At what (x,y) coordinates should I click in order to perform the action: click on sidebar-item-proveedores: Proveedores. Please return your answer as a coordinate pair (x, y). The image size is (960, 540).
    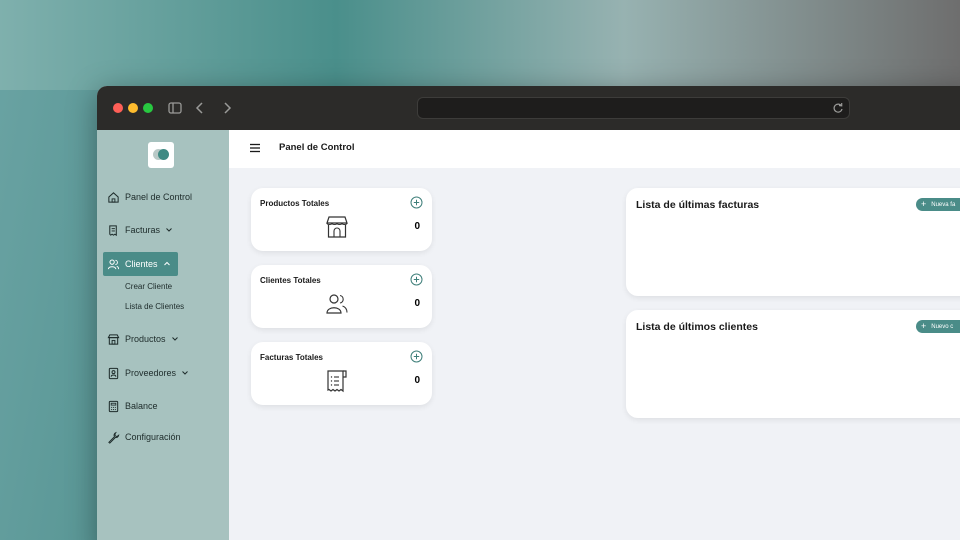
    Looking at the image, I should click on (146, 373).